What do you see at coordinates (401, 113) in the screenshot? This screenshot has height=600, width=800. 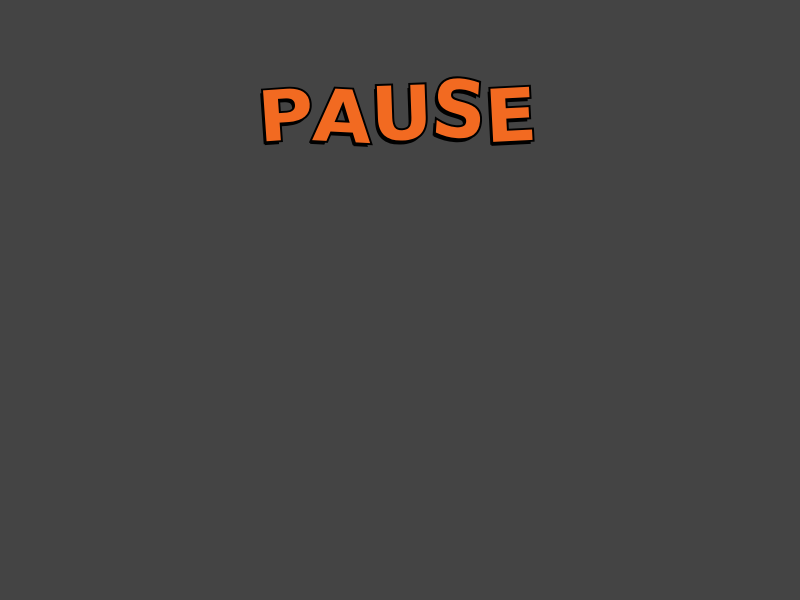 I see `pause-title-letter-u: U` at bounding box center [401, 113].